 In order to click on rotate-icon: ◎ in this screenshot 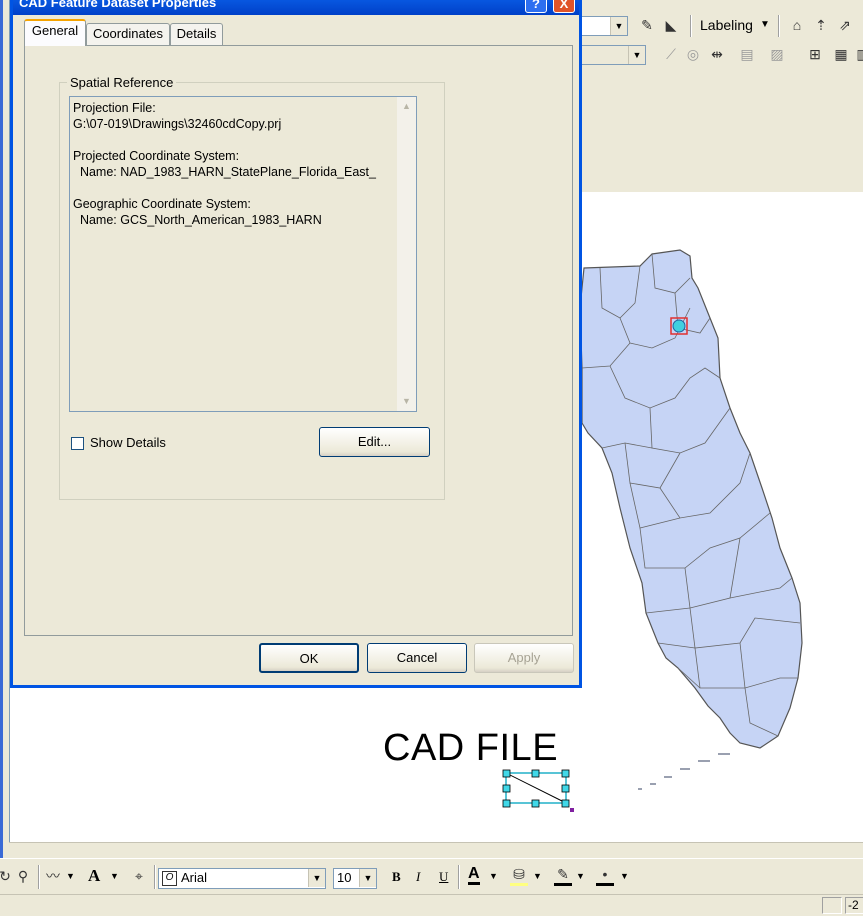, I will do `click(693, 54)`.